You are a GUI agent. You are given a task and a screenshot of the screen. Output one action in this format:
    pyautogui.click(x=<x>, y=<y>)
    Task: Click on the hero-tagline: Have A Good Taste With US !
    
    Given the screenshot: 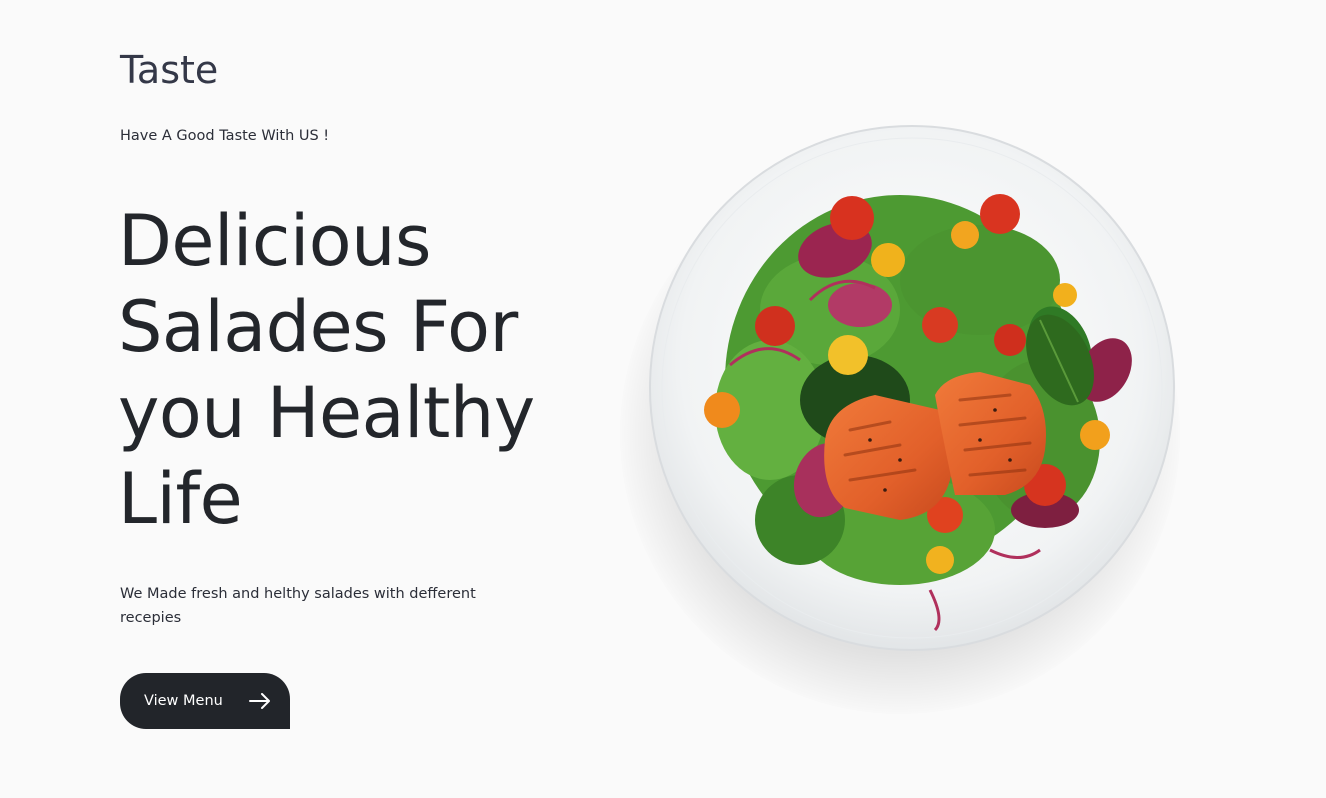 What is the action you would take?
    pyautogui.click(x=225, y=136)
    